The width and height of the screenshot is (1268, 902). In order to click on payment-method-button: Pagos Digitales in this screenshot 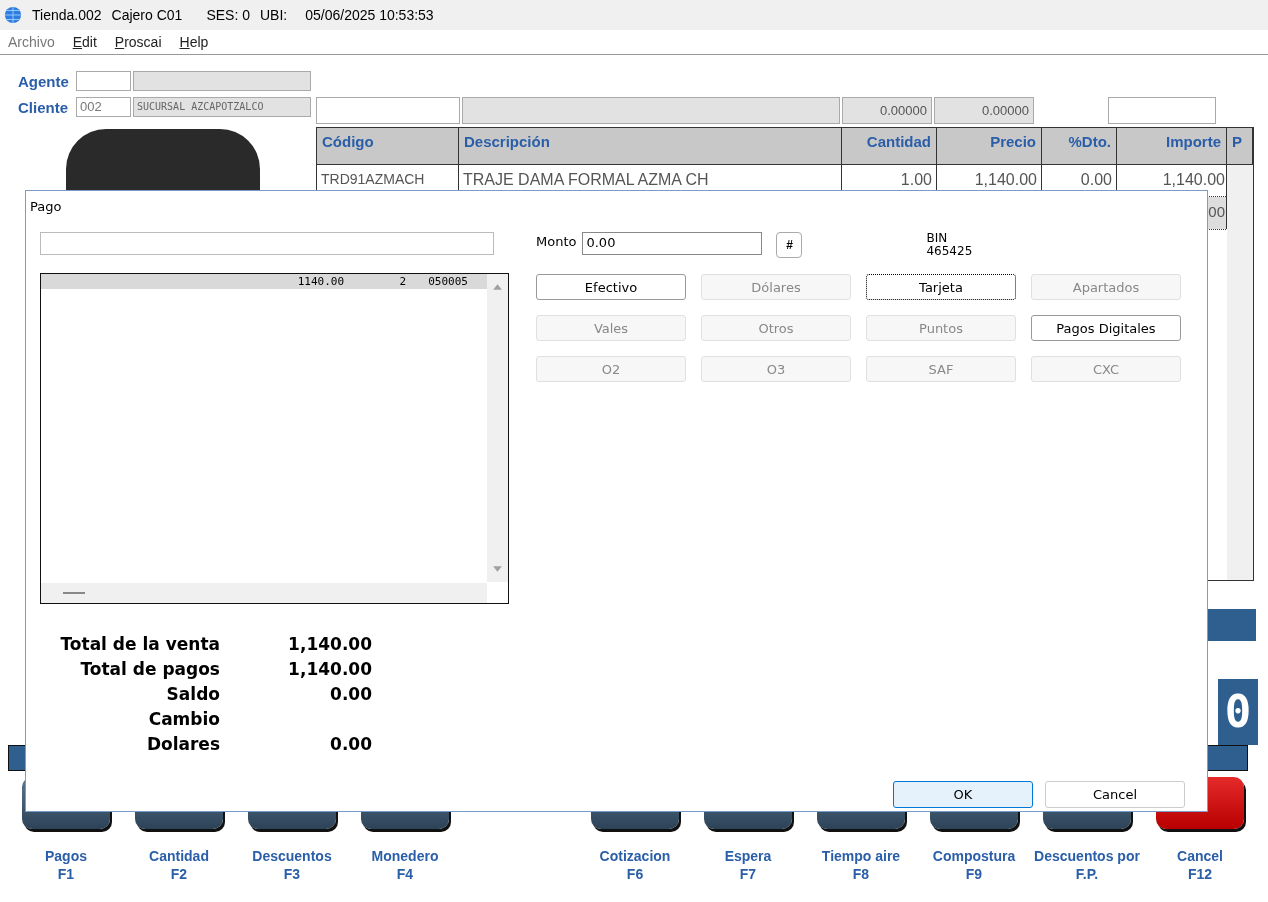, I will do `click(1106, 328)`.